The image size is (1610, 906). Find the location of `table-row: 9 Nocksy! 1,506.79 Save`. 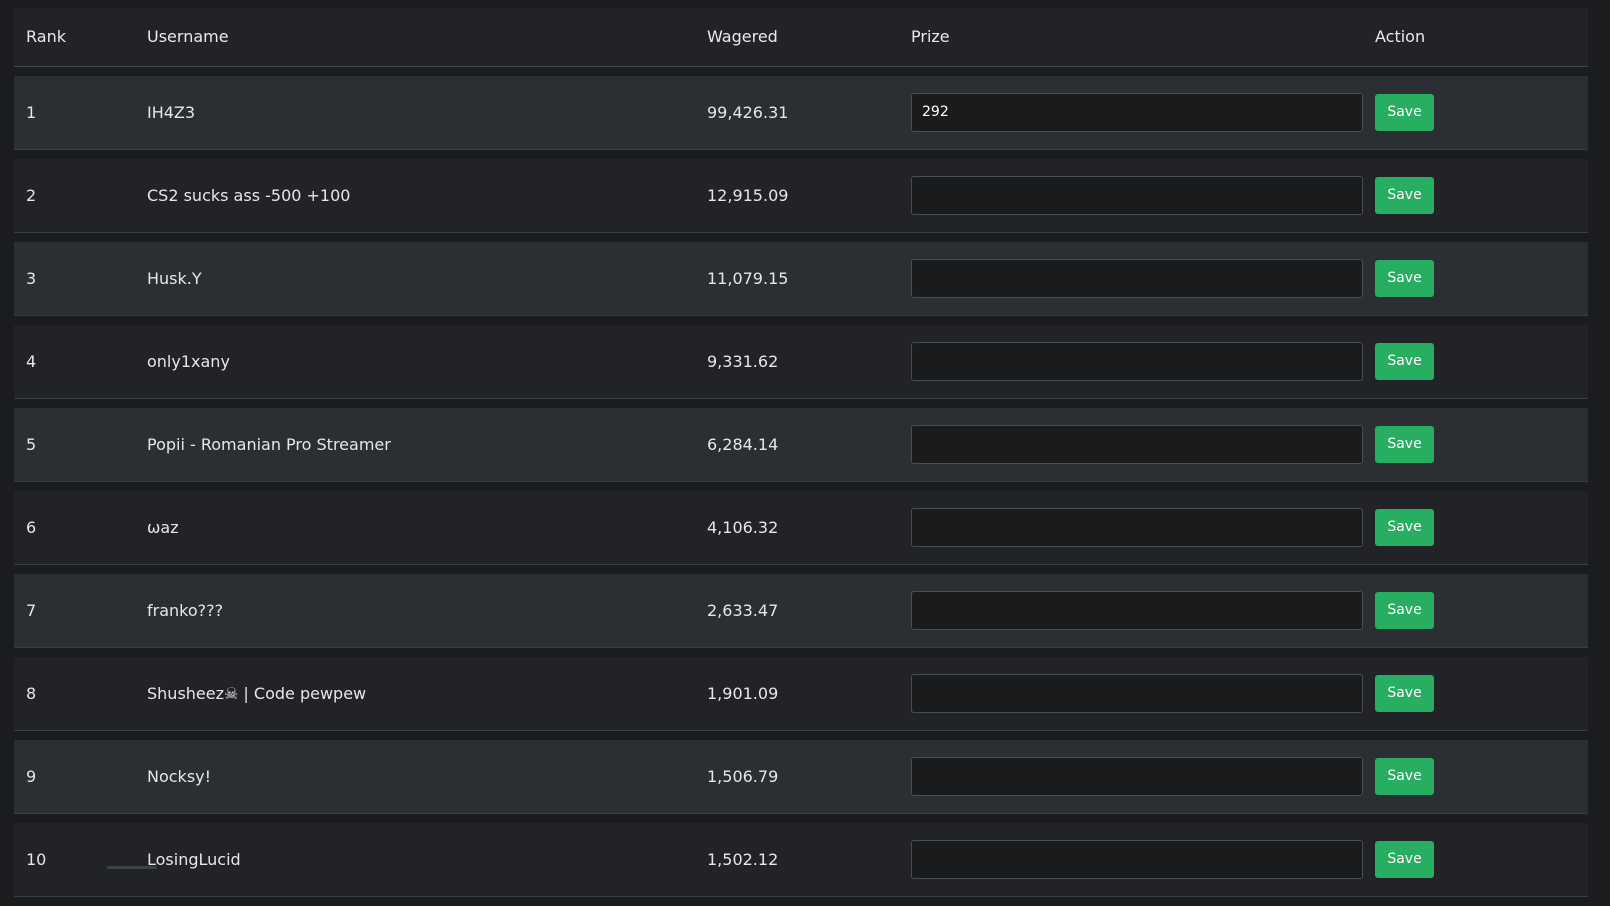

table-row: 9 Nocksy! 1,506.79 Save is located at coordinates (801, 776).